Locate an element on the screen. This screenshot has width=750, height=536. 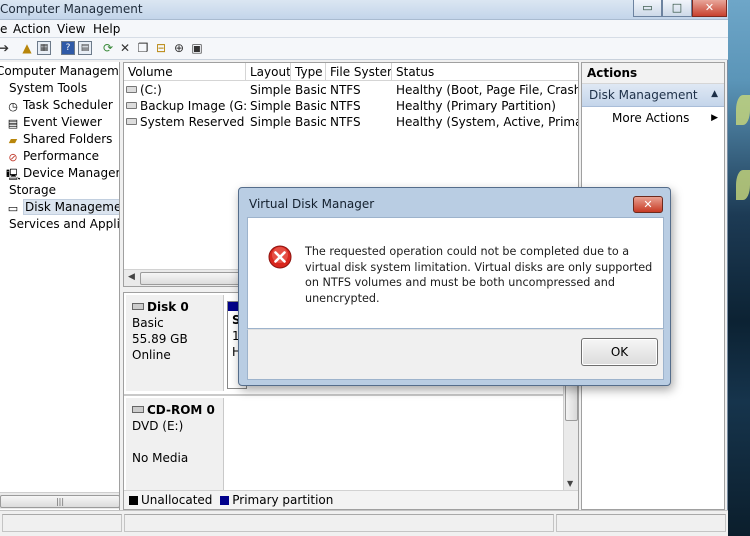
ok-button: OK is located at coordinates (619, 352).